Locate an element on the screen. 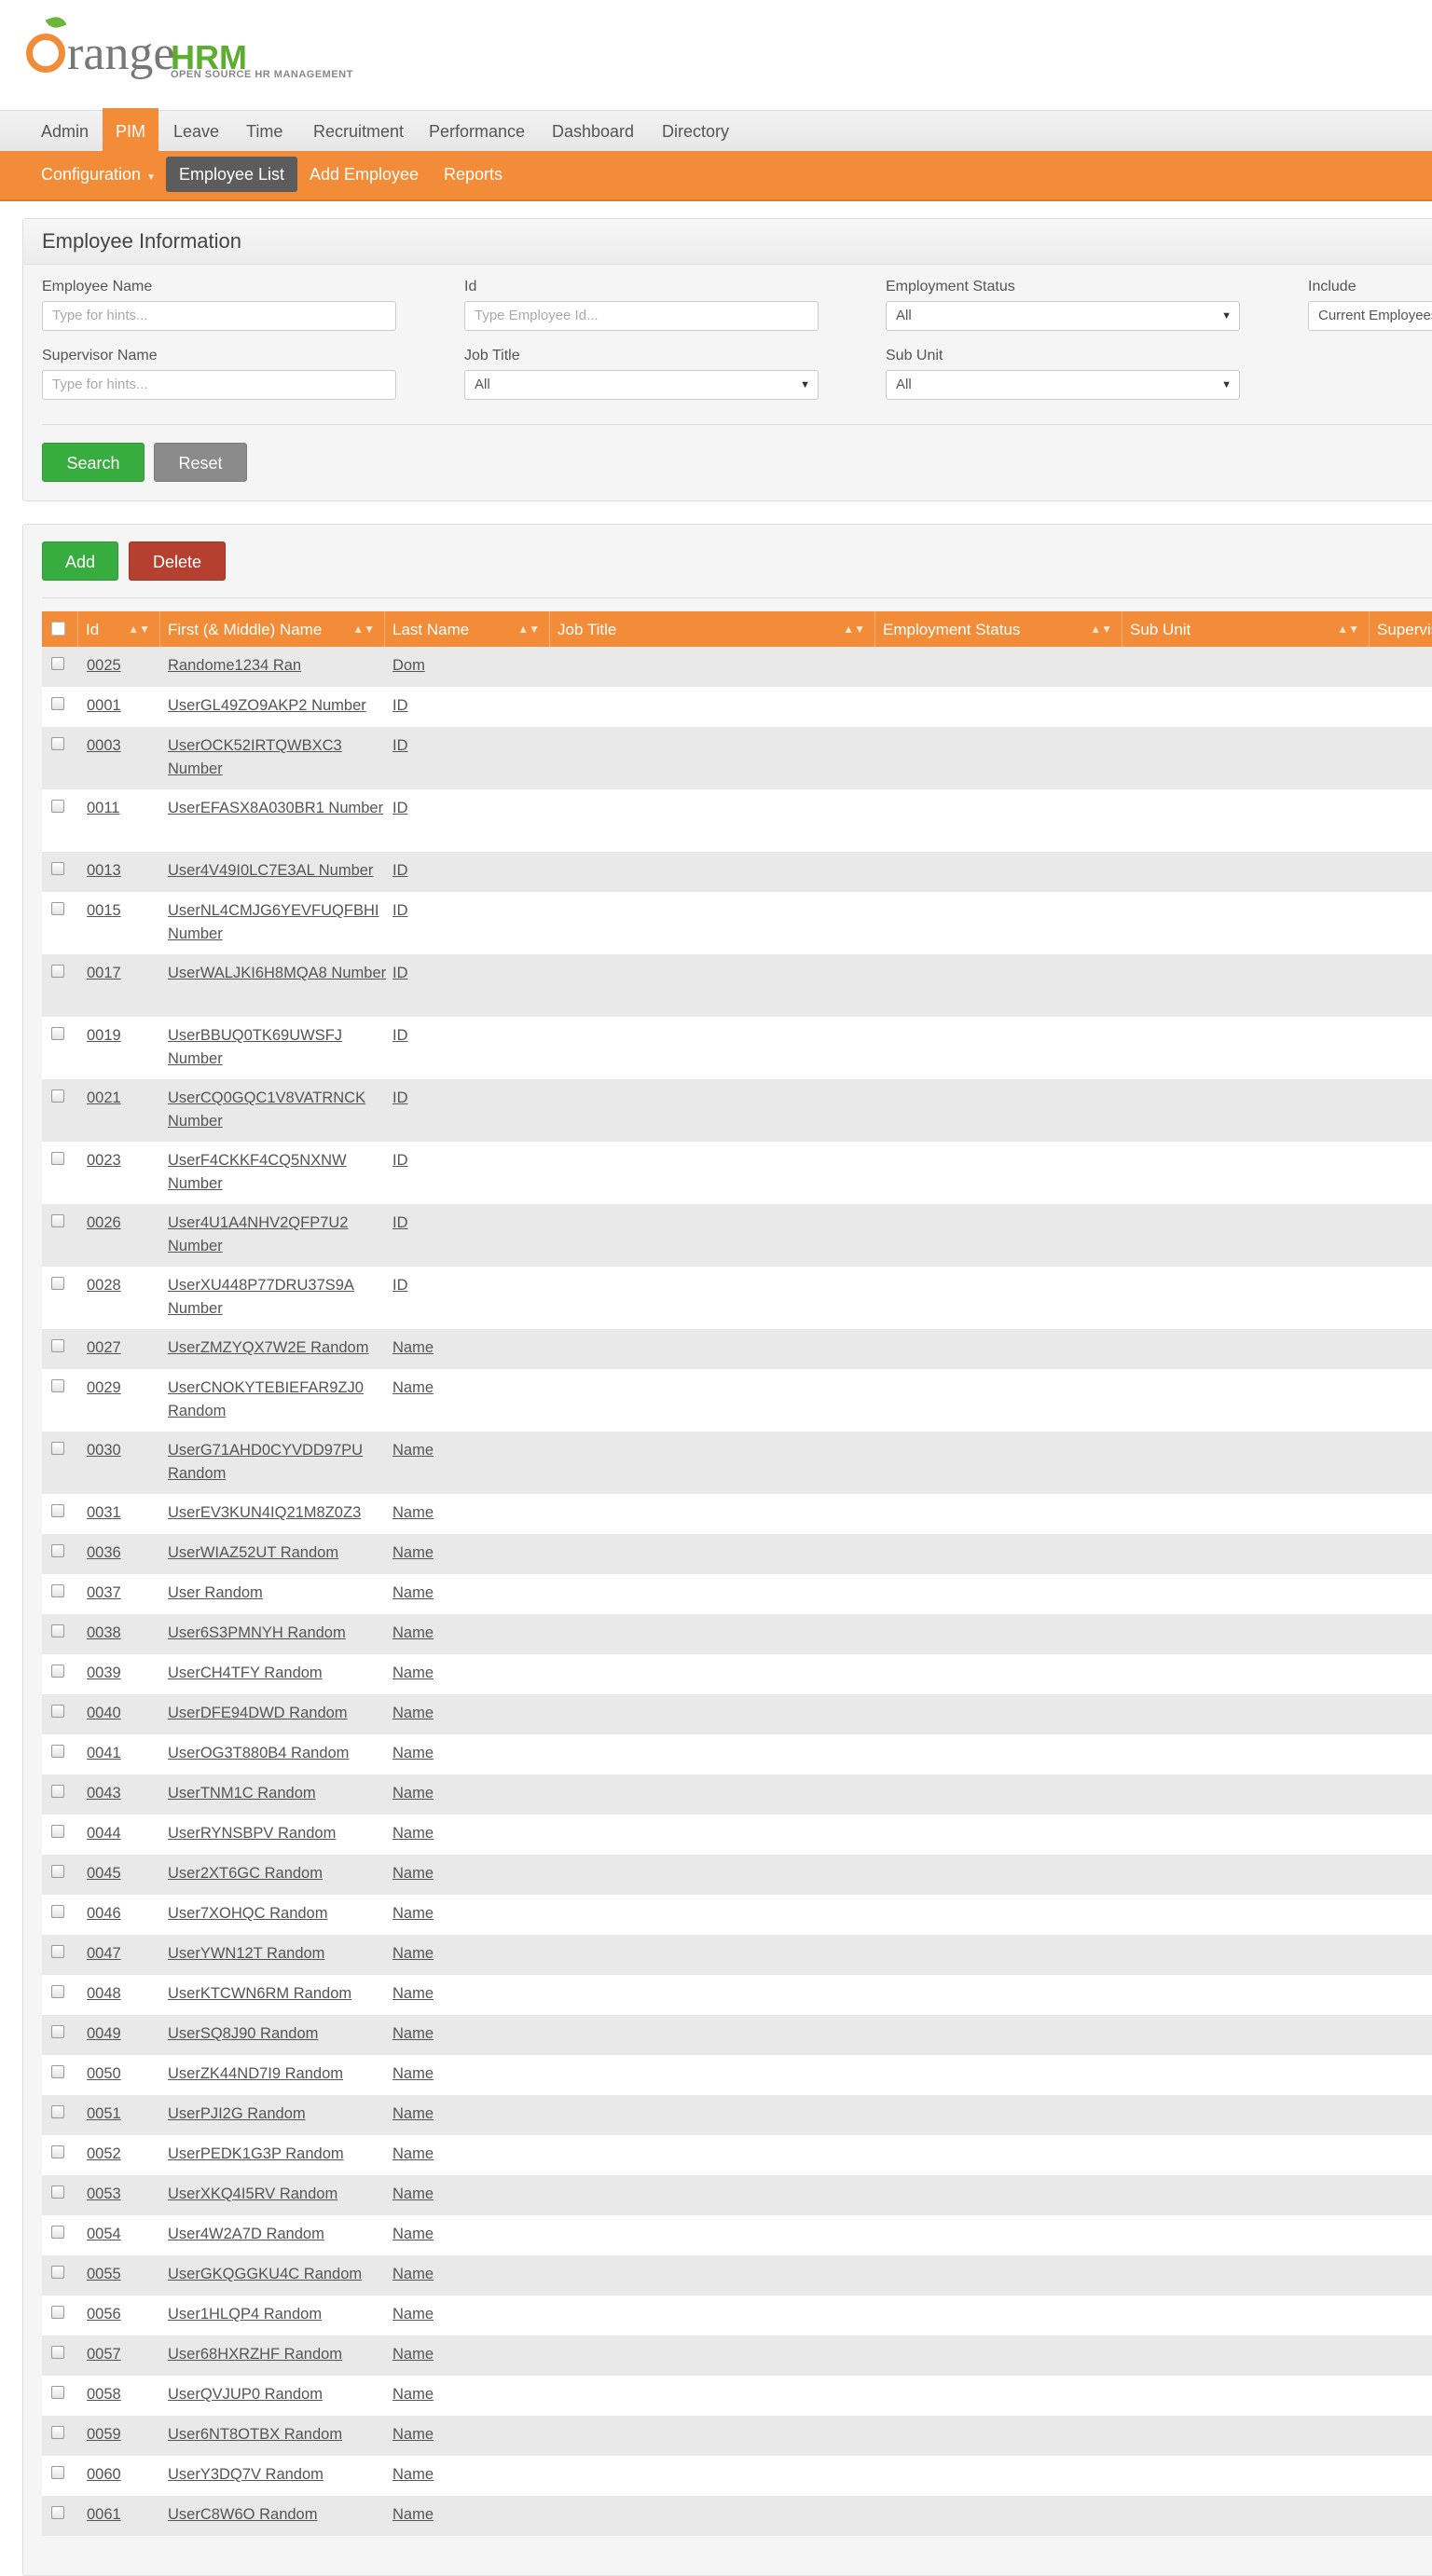 The height and width of the screenshot is (2576, 1432). employee-first-name-link: User6S3PMNYH Random is located at coordinates (280, 1633).